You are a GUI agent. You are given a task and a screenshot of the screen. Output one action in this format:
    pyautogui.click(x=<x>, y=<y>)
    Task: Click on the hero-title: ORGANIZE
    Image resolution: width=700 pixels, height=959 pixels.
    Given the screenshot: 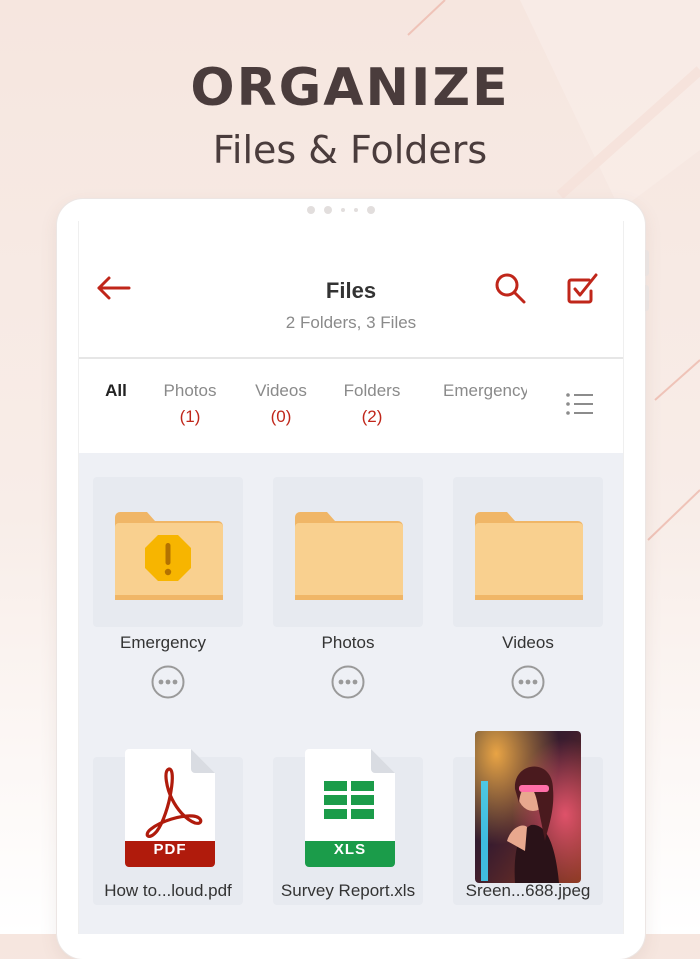 What is the action you would take?
    pyautogui.click(x=350, y=88)
    